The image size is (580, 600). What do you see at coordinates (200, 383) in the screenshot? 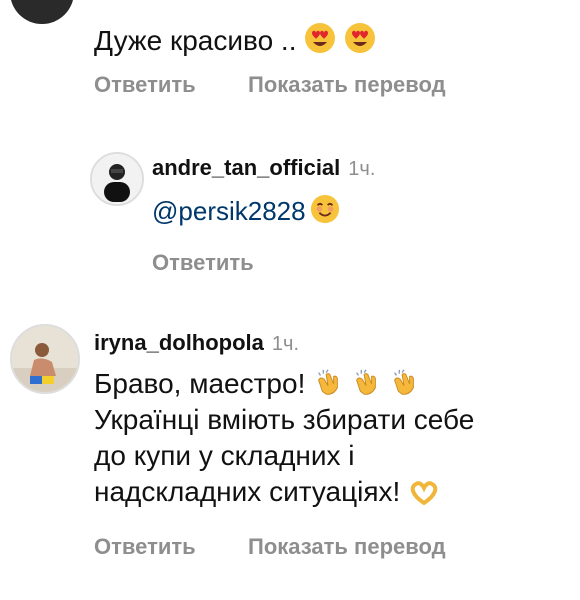
I see `comment-line-text: Браво, маестро!` at bounding box center [200, 383].